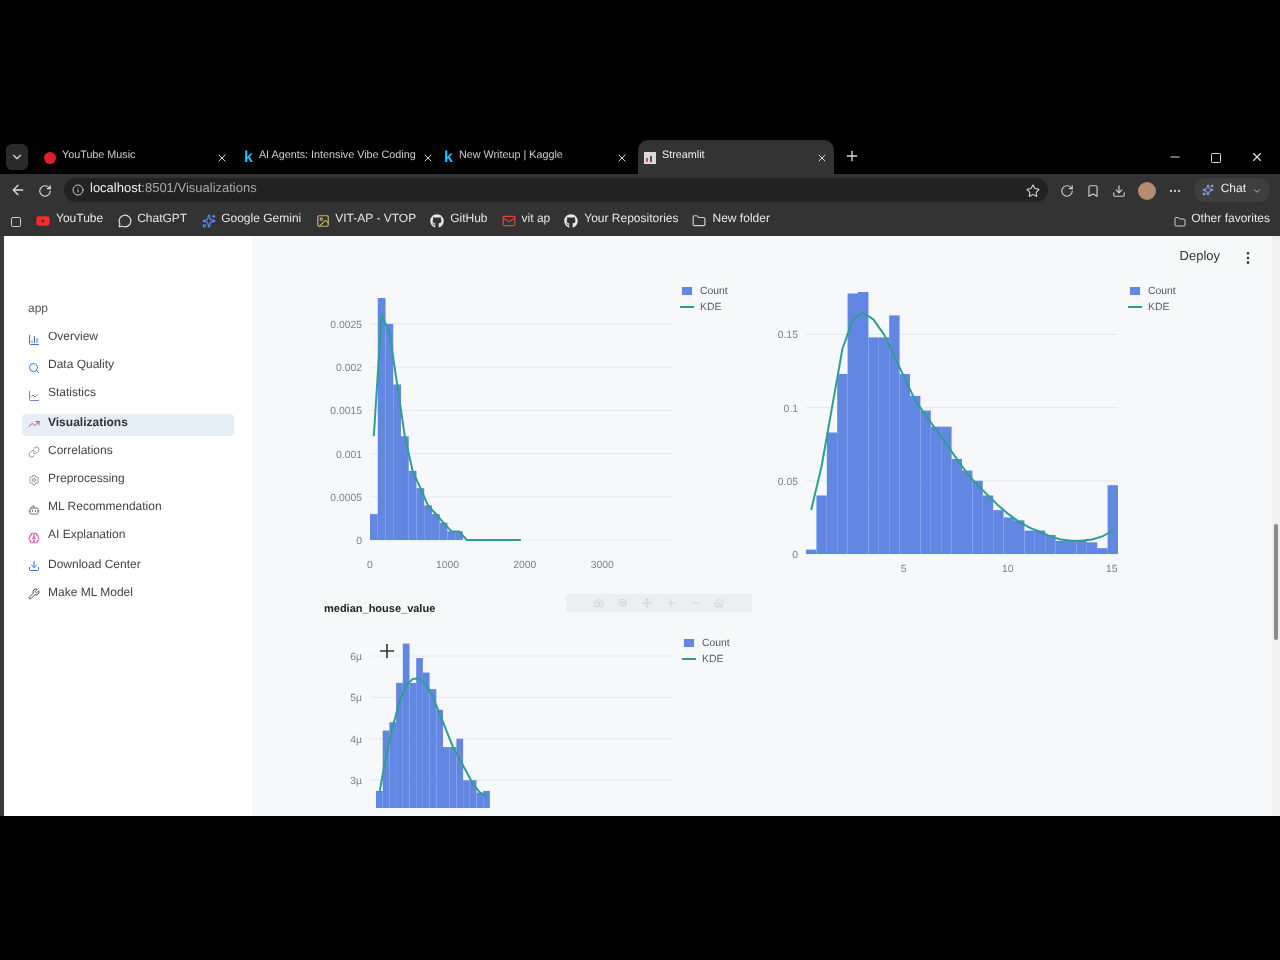  I want to click on brain-icon, so click(34, 537).